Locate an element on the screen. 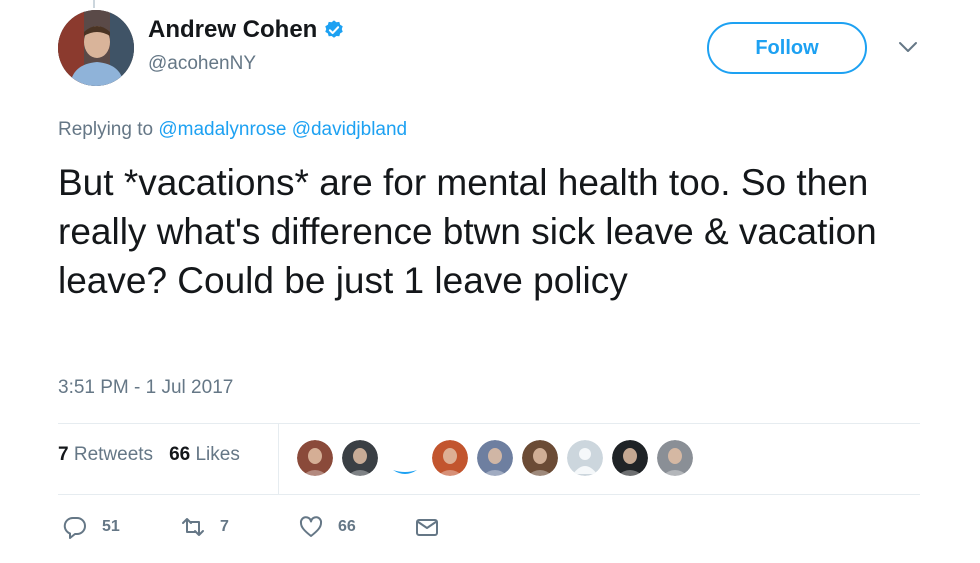  tweet-actions: 51 7 66 is located at coordinates (251, 527).